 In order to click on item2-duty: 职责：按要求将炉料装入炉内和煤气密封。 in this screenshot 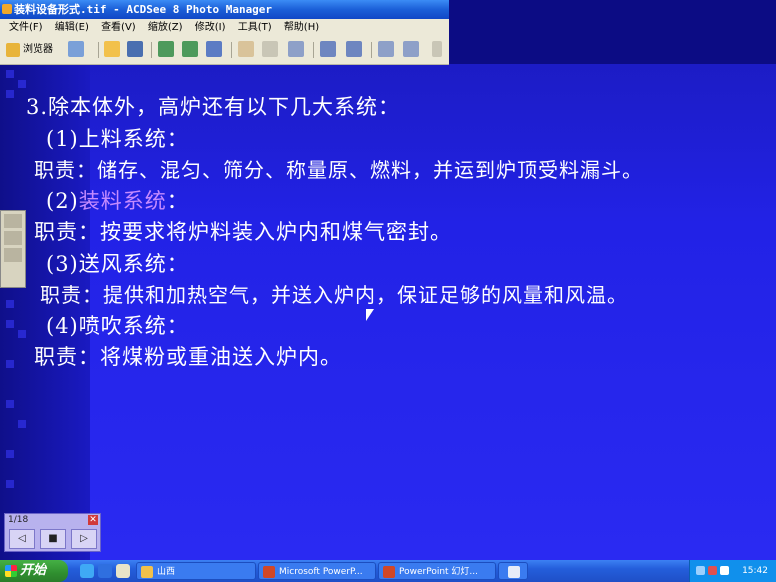, I will do `click(243, 232)`.